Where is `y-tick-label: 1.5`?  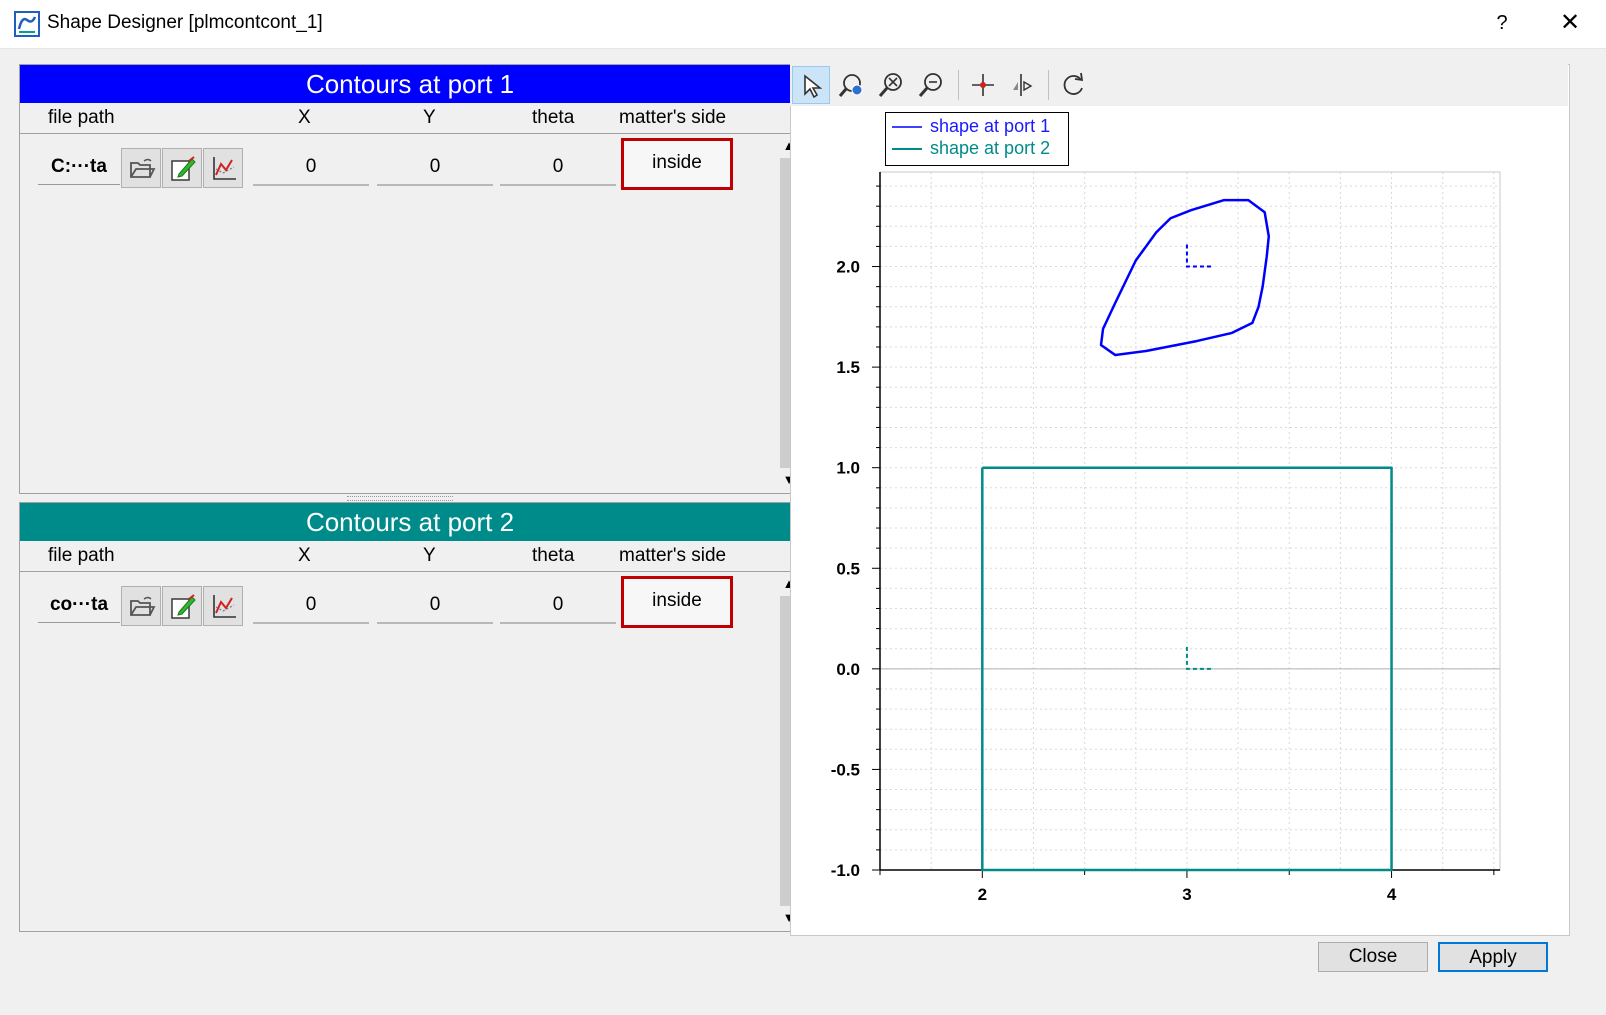 y-tick-label: 1.5 is located at coordinates (848, 367).